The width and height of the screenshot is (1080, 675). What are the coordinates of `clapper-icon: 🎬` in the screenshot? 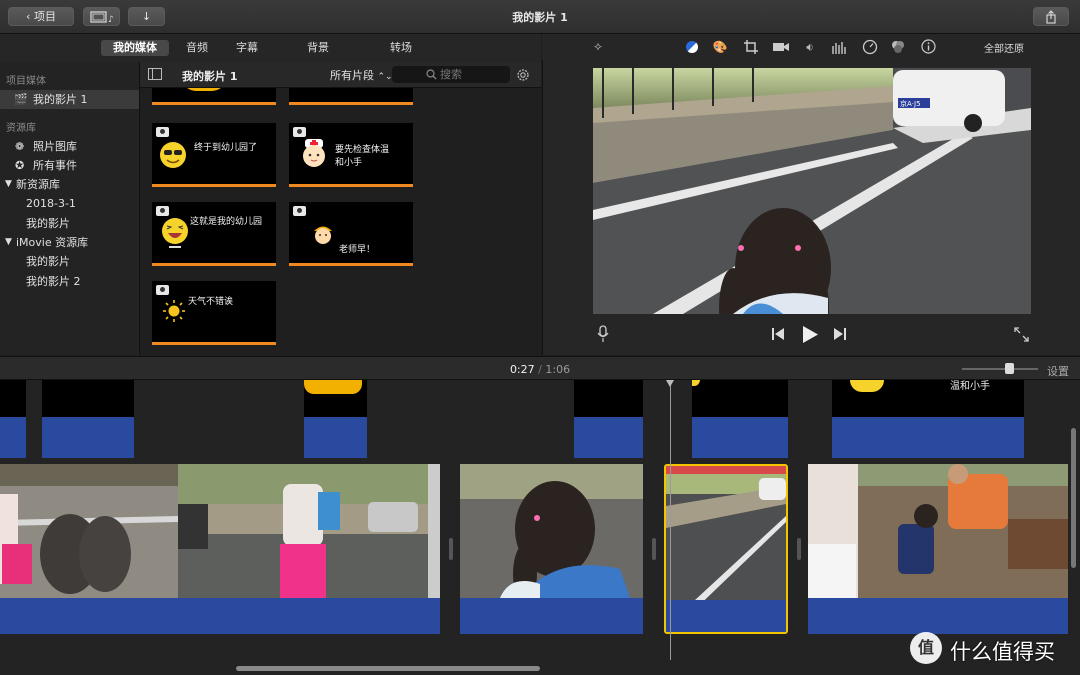 It's located at (21, 99).